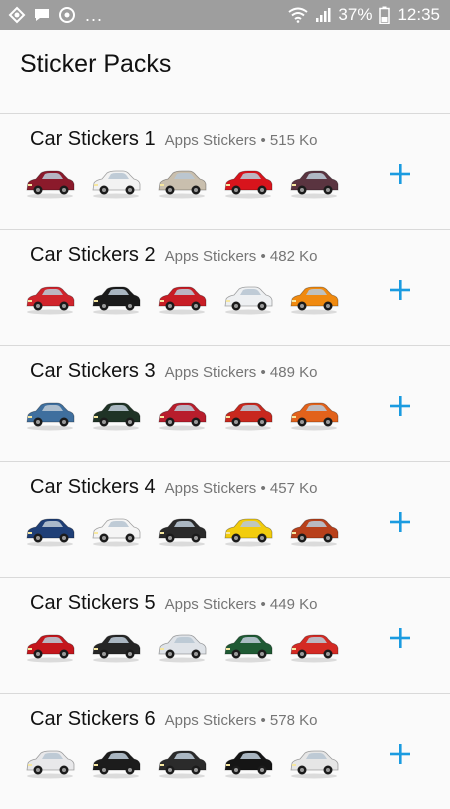 The width and height of the screenshot is (450, 809). I want to click on pack-meta: Apps Stickers • 449 Ko, so click(241, 604).